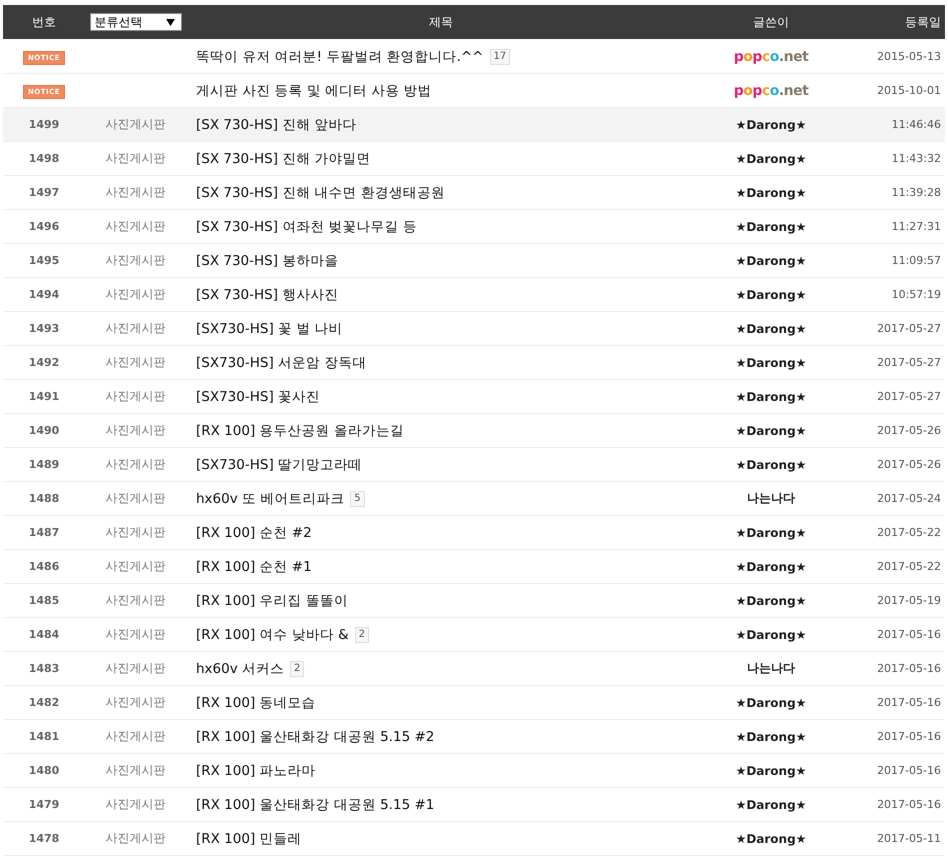  I want to click on table-row: 1482 사진게시판 [RX 100] 동네모습 ★Darong★ 2017-05-16, so click(474, 703).